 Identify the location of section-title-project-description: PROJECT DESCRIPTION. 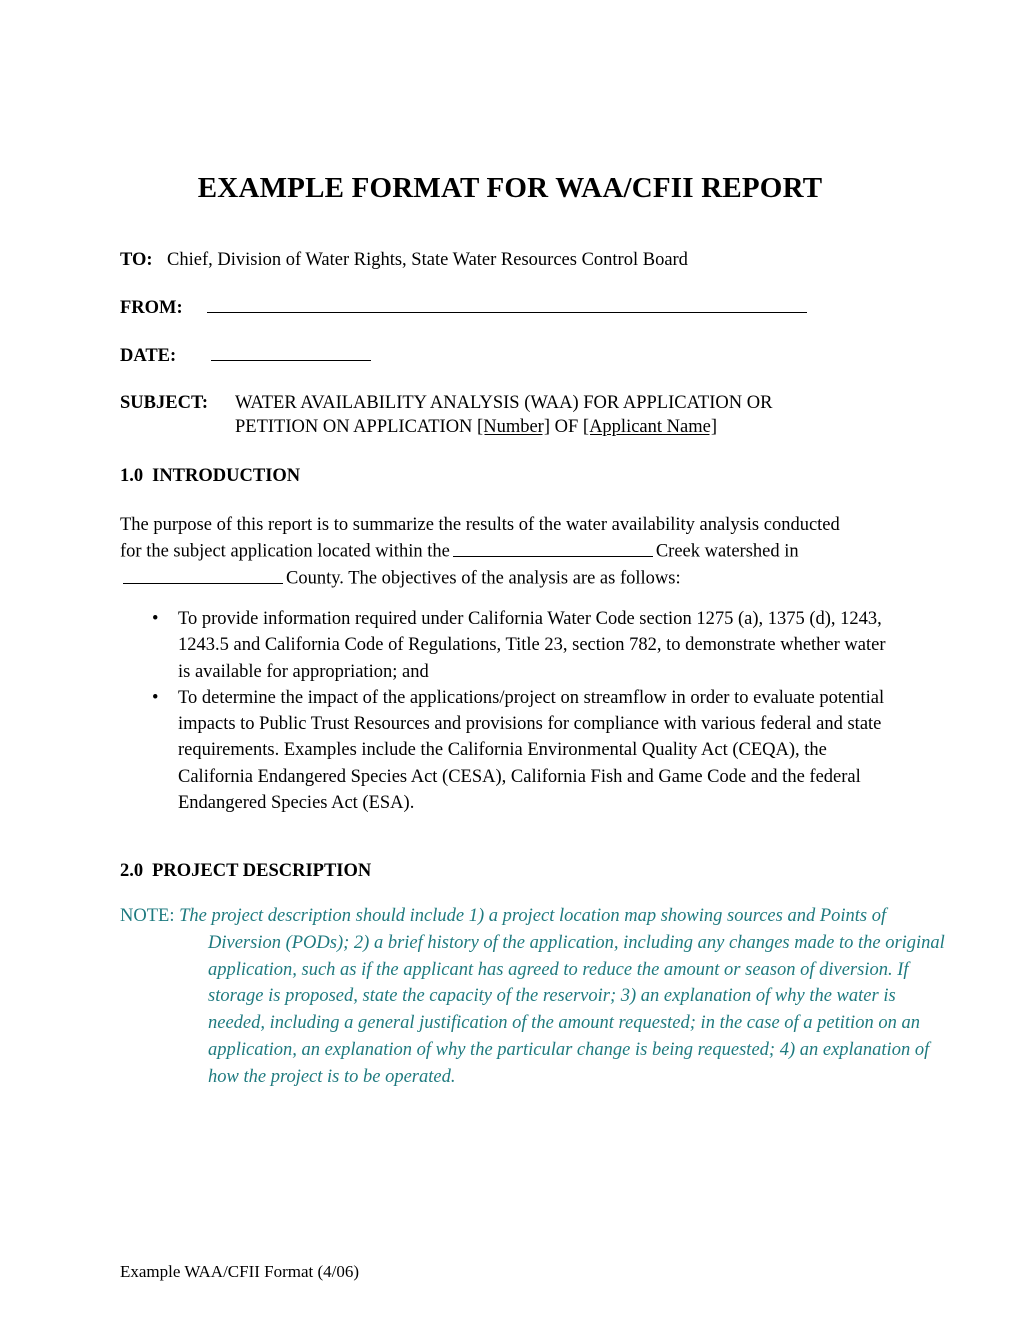
(262, 871).